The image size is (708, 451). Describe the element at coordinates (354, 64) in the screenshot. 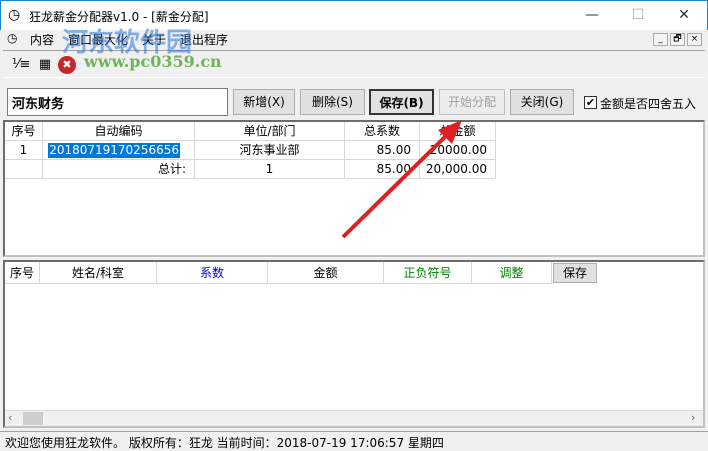

I see `toolbar: ⅟≡ ▦ ✖` at that location.